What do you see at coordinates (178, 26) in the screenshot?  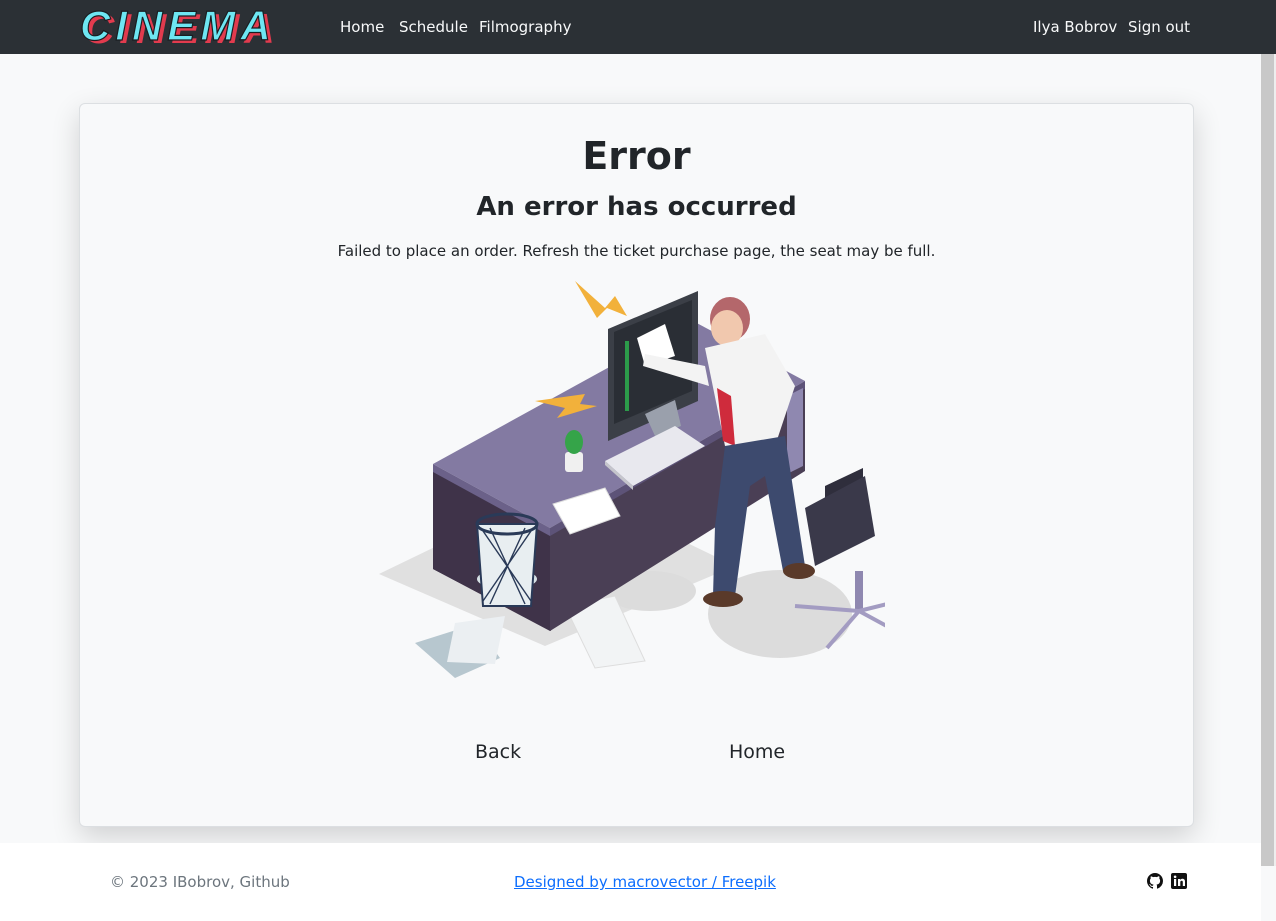 I see `svg-text: CINEMA` at bounding box center [178, 26].